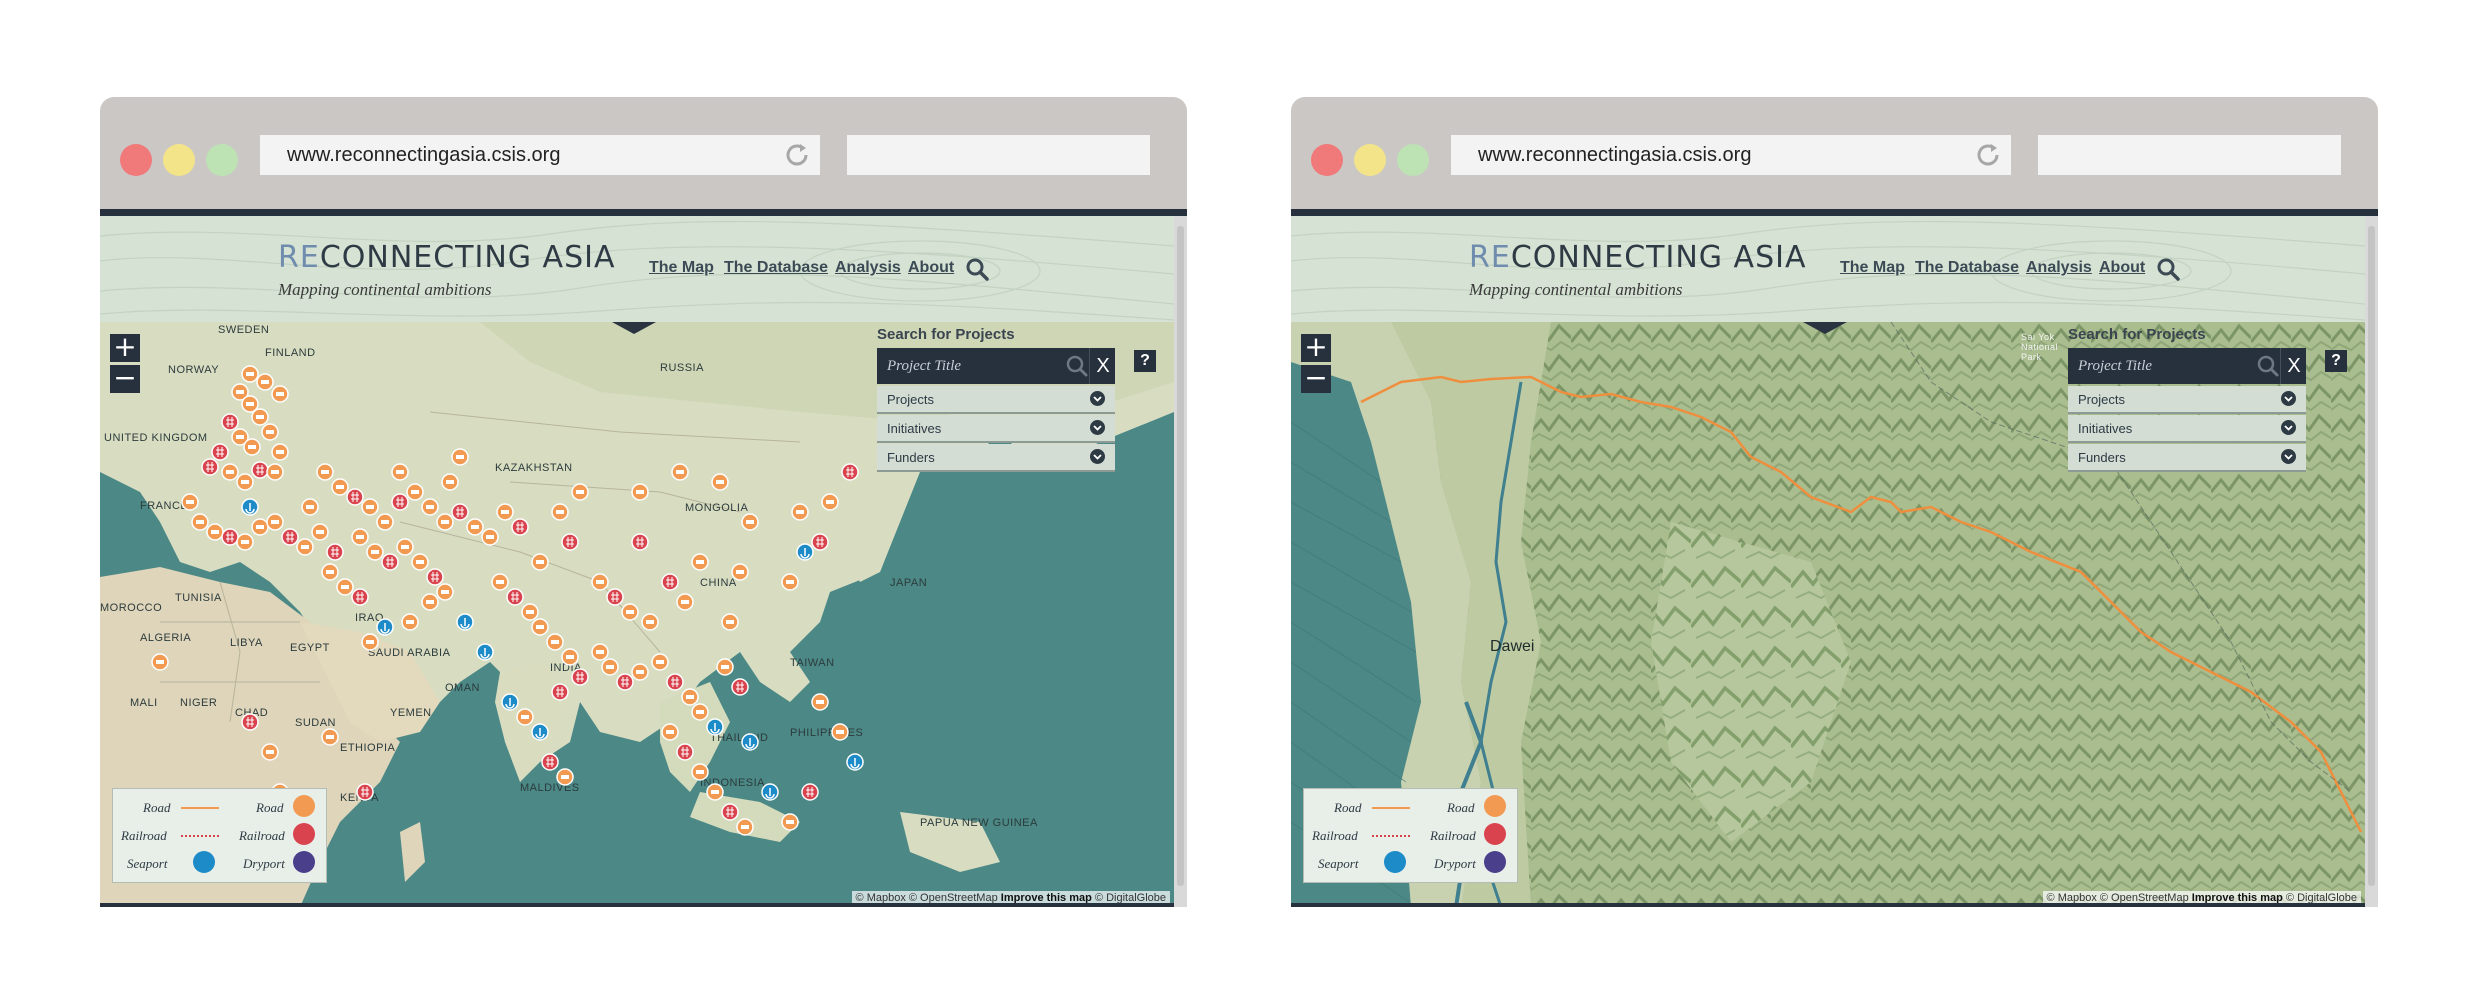 This screenshot has width=2476, height=1005. I want to click on logo-prefix: RE, so click(299, 257).